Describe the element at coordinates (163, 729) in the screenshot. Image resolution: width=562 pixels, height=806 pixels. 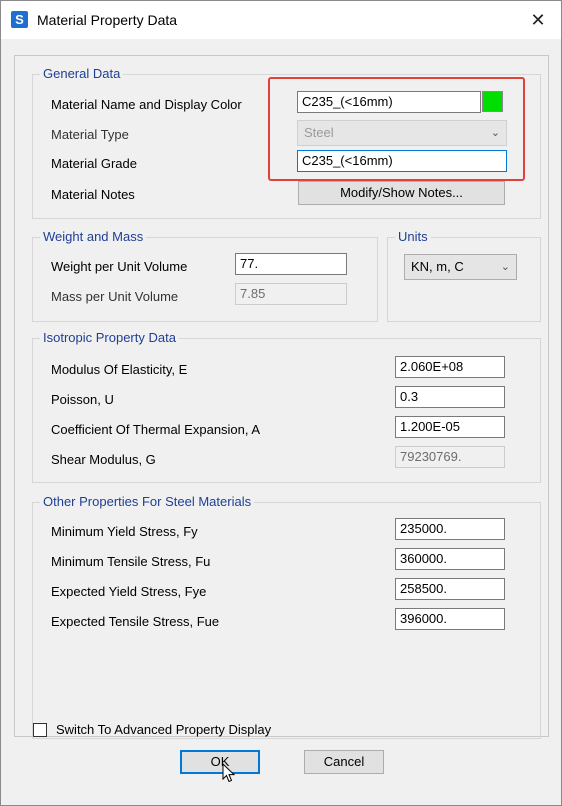
I see `advanced-display-label: Switch To Advanced Property Display` at that location.